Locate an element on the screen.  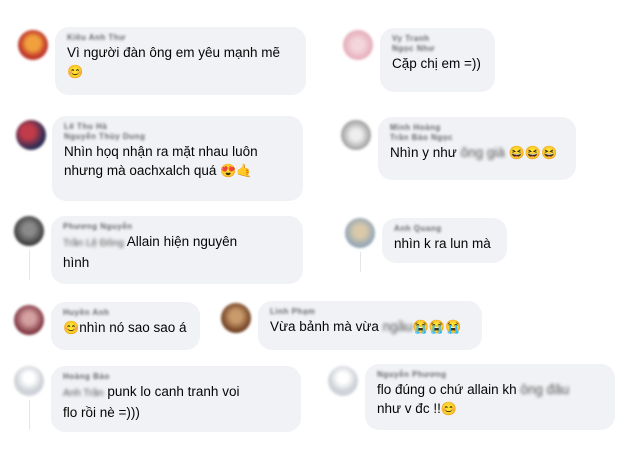
hidden-text: ông đâu is located at coordinates (545, 389).